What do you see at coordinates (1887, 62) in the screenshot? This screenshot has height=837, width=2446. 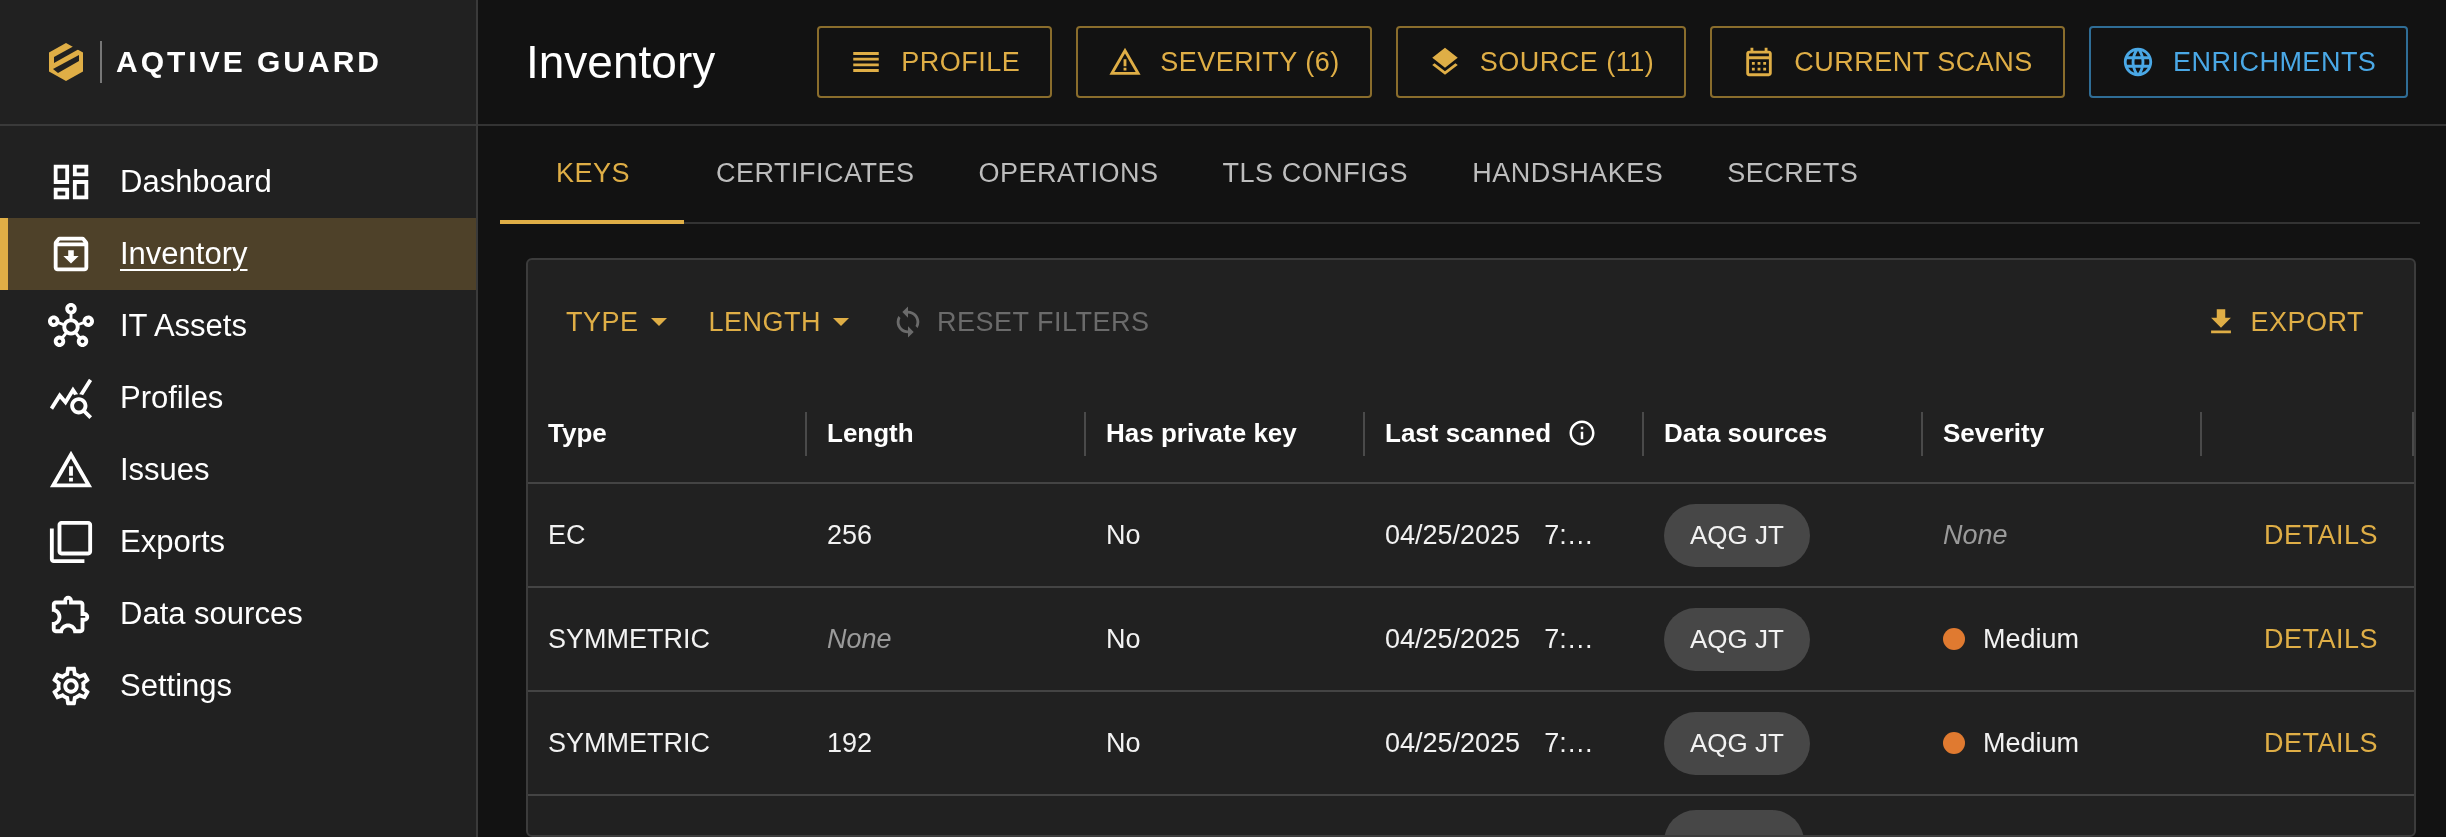 I see `toolbar-button: CURRENT SCANS` at bounding box center [1887, 62].